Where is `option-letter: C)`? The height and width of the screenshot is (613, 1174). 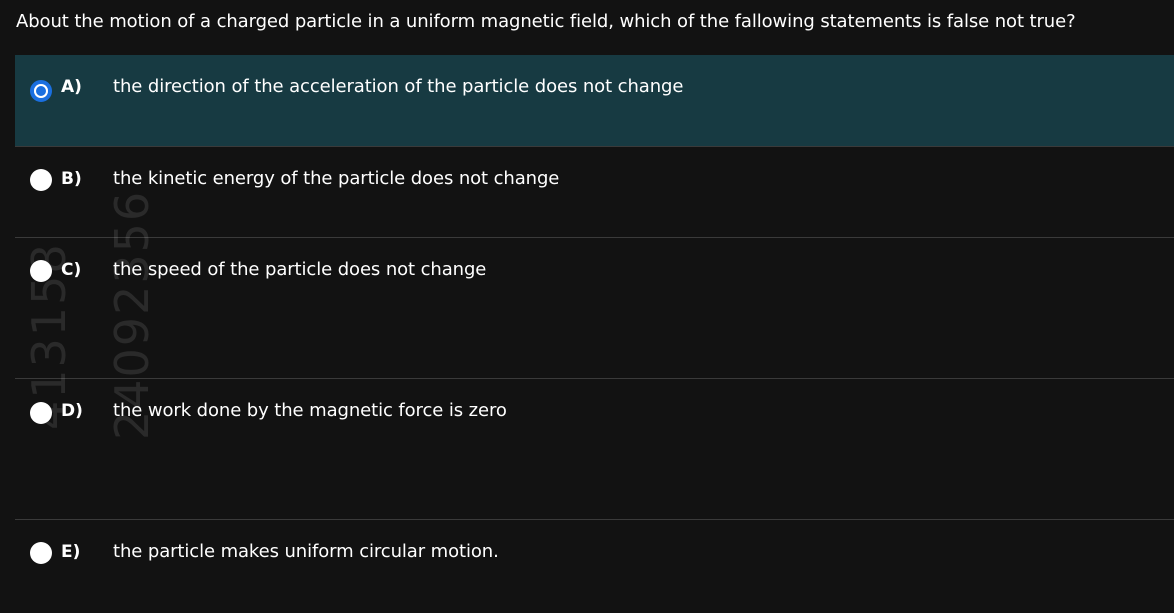 option-letter: C) is located at coordinates (71, 270).